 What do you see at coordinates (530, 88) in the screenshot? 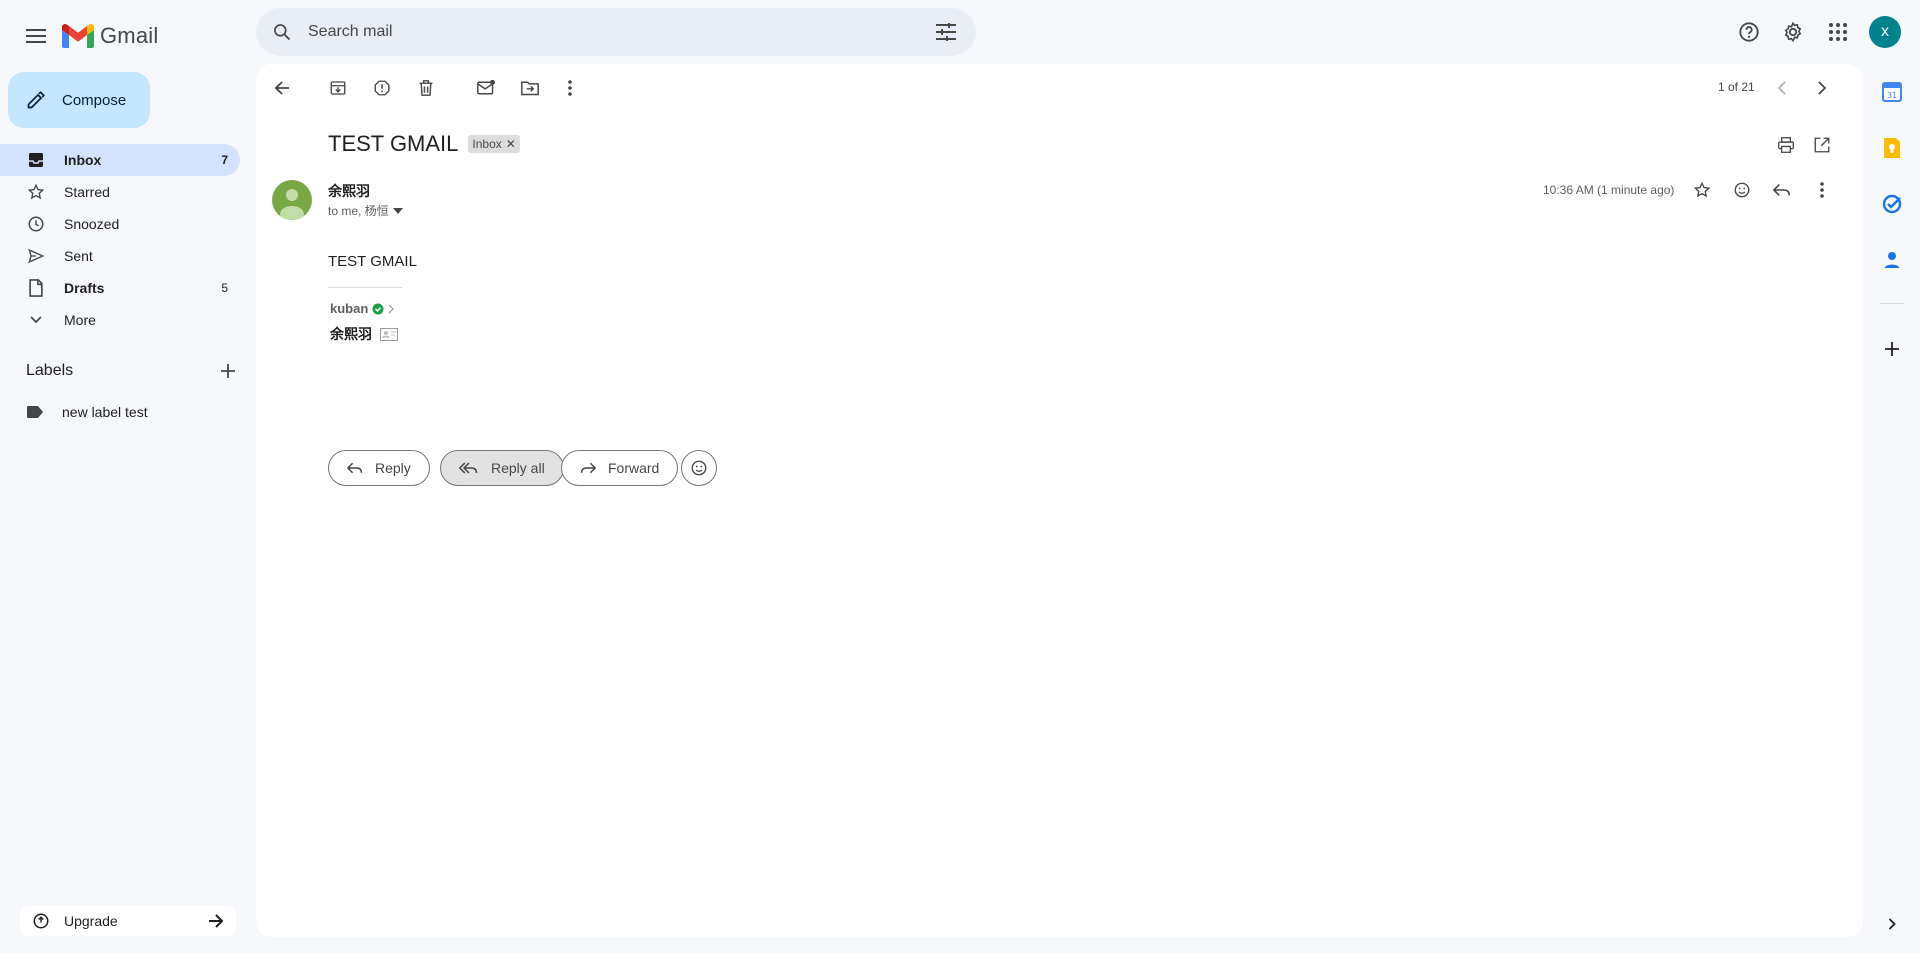
I see `move-to-folder-icon` at bounding box center [530, 88].